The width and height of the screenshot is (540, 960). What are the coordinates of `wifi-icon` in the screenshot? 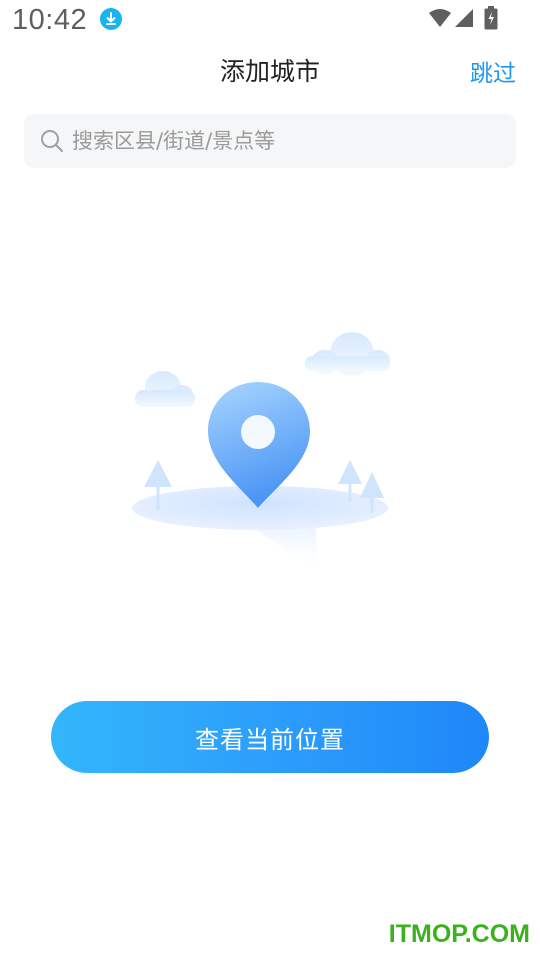 It's located at (440, 20).